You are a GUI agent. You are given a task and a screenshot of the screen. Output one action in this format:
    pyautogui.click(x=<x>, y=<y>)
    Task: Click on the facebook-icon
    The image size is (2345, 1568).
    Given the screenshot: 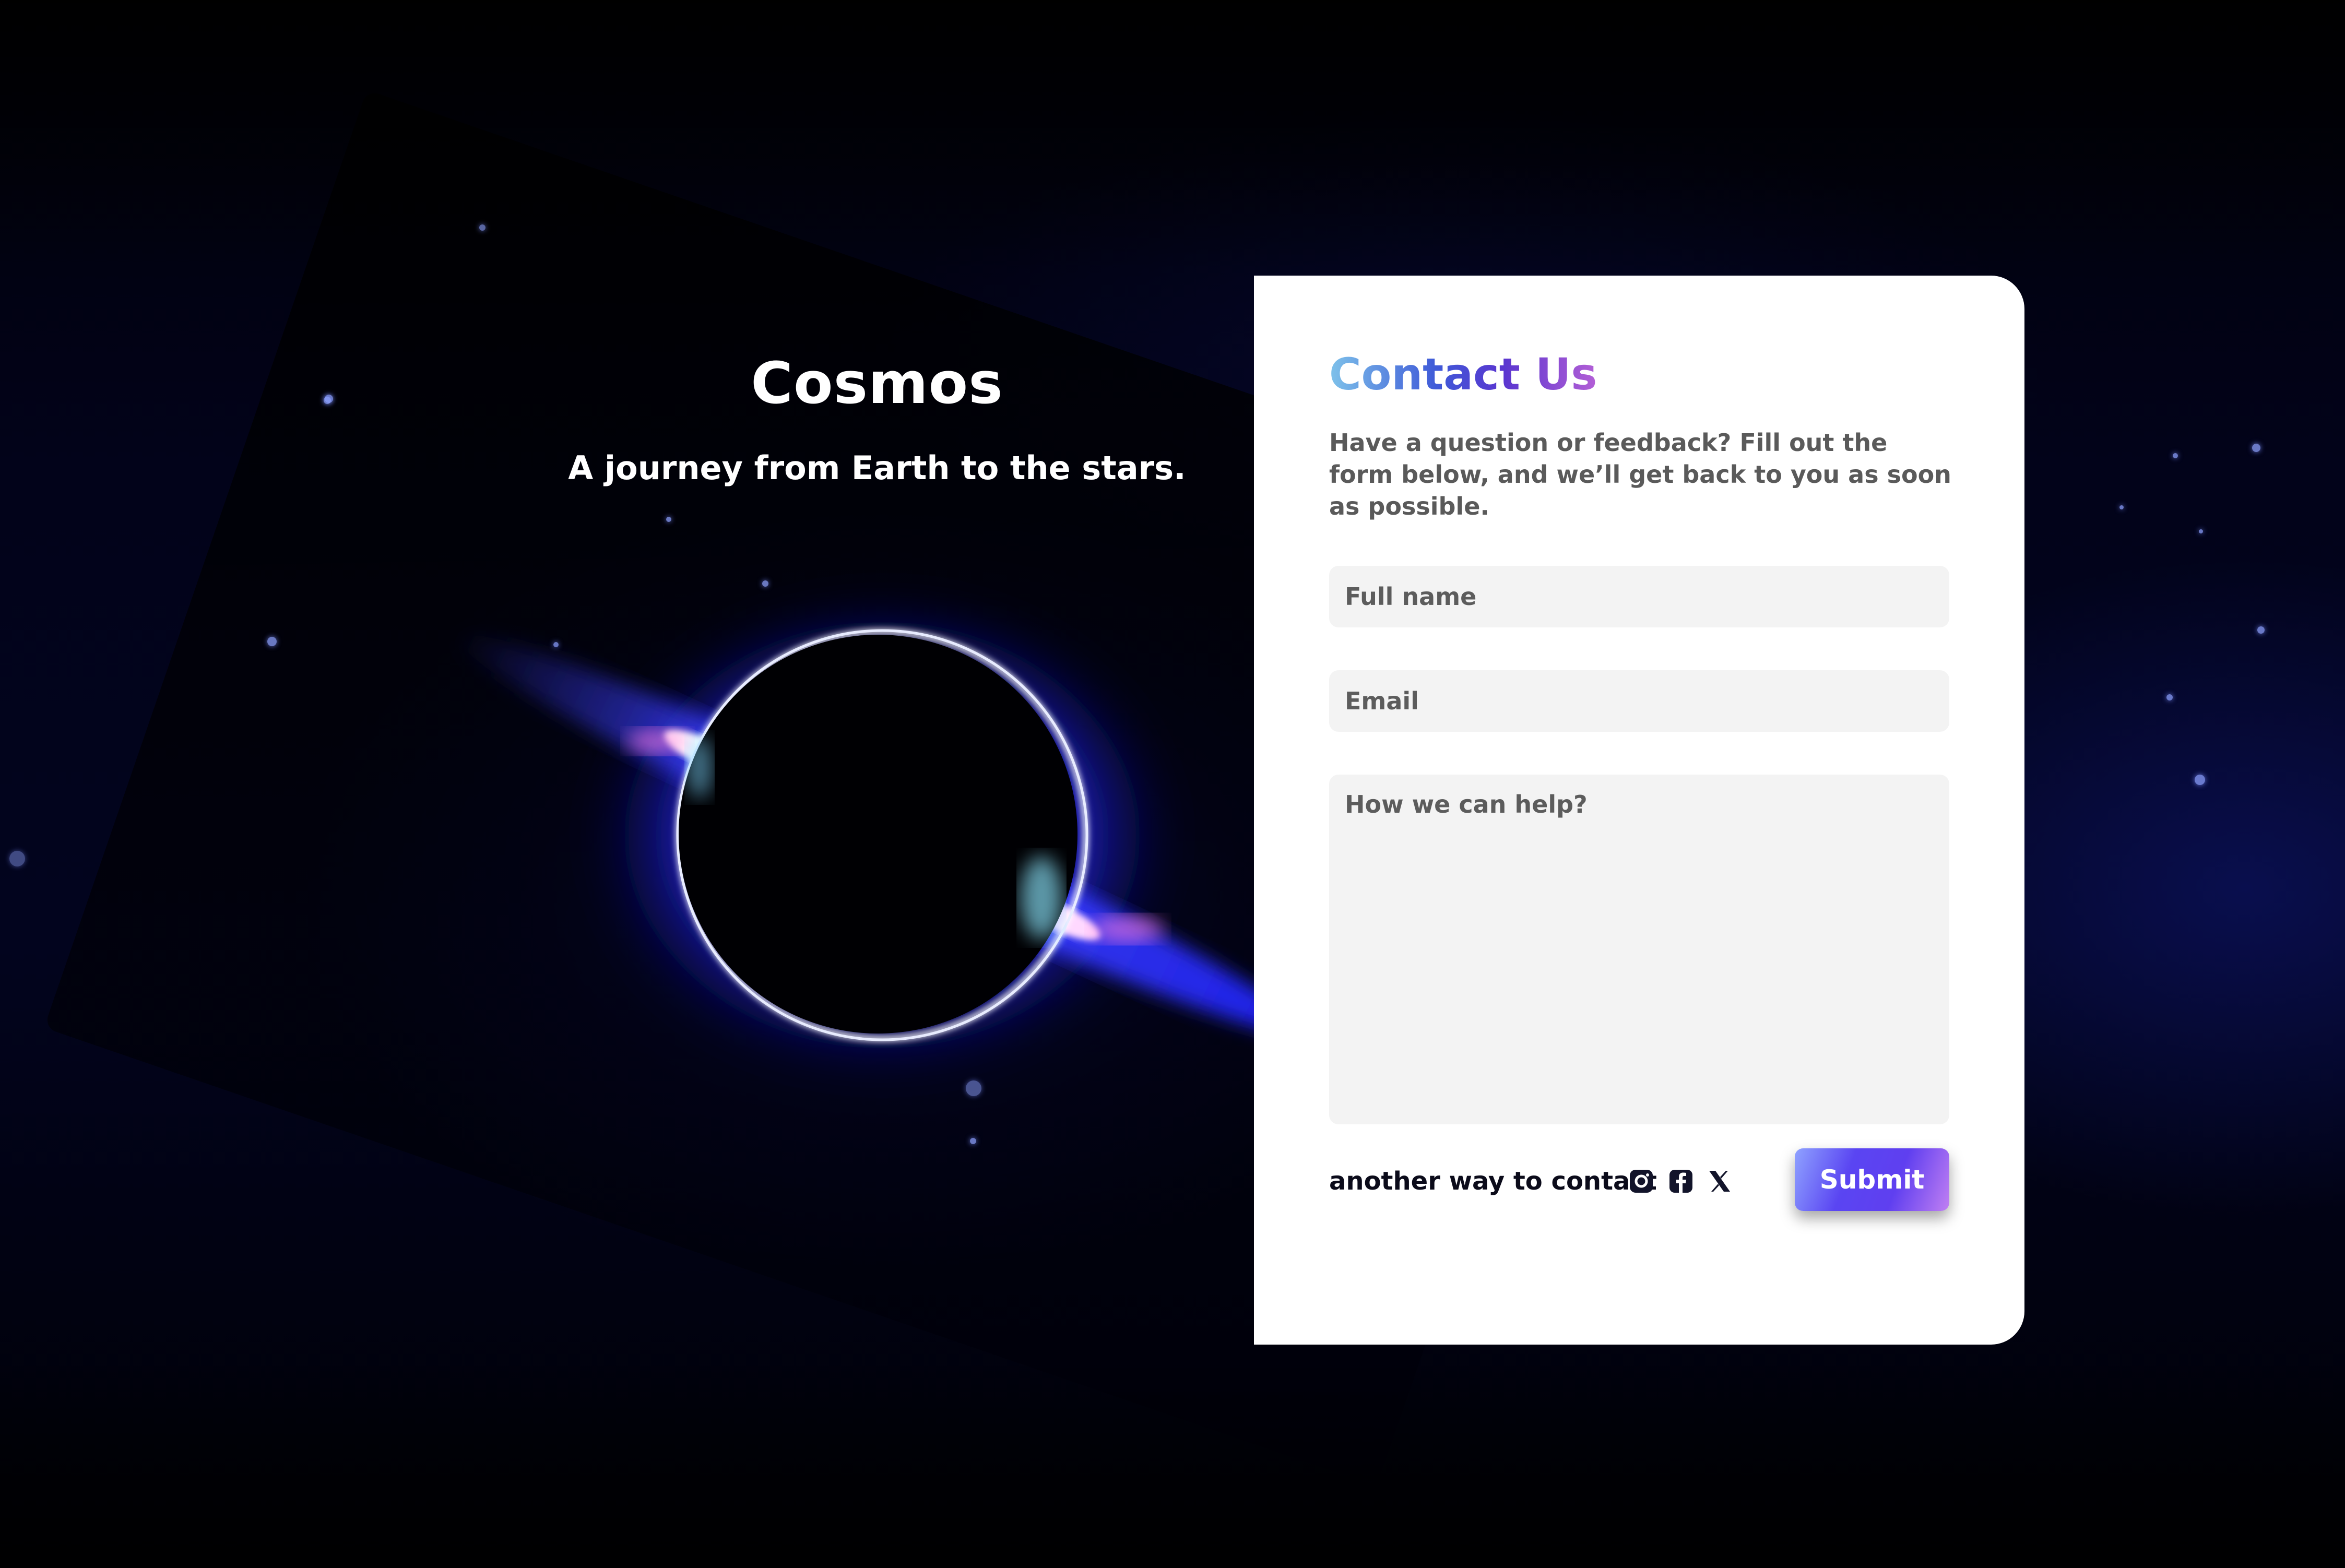 What is the action you would take?
    pyautogui.click(x=1681, y=1181)
    